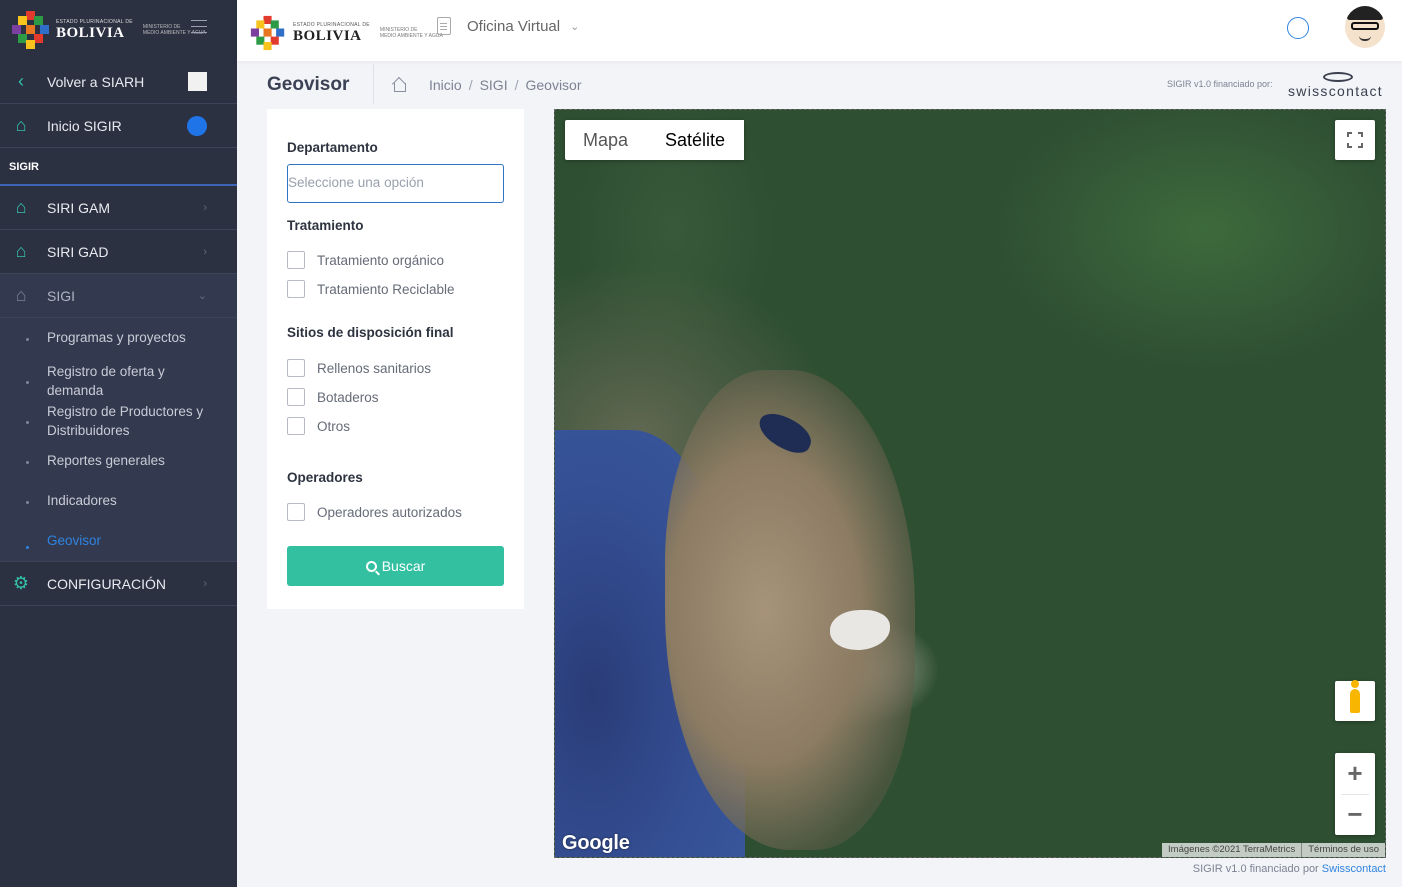  I want to click on map-type-satellite-button: Satélite, so click(696, 140).